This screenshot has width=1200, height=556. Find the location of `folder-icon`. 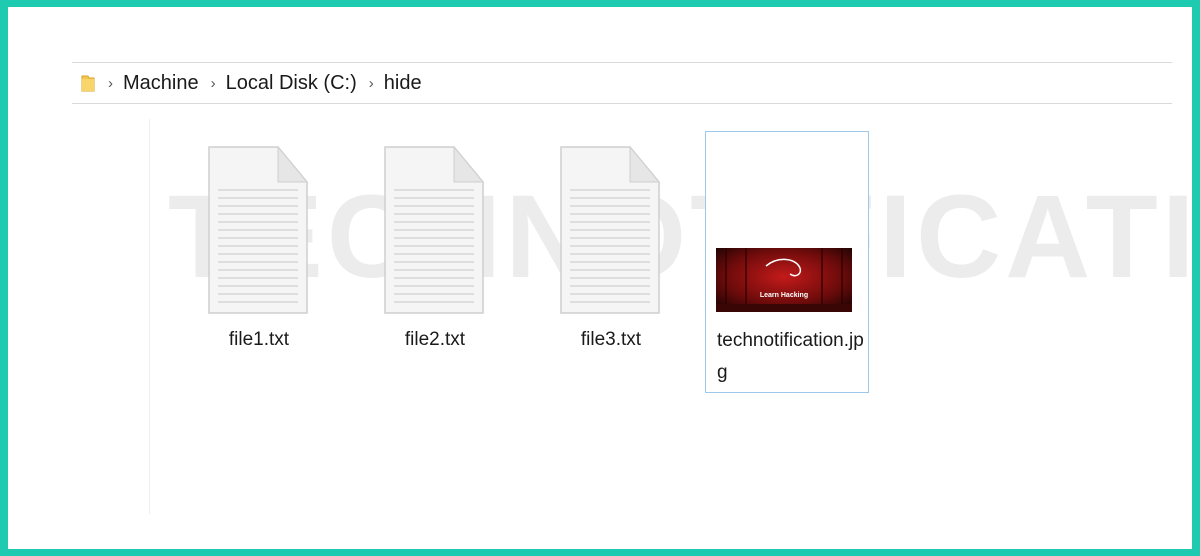

folder-icon is located at coordinates (88, 83).